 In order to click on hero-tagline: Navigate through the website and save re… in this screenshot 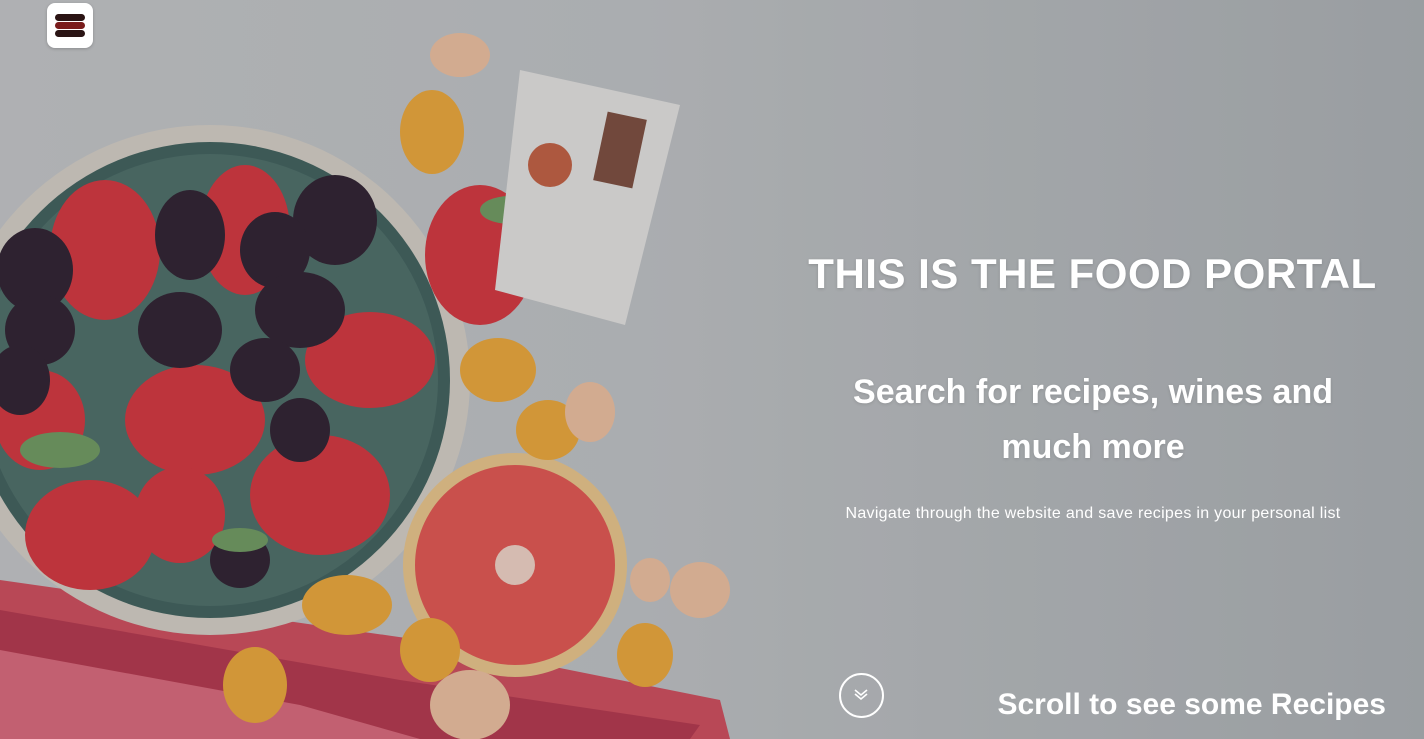, I will do `click(1093, 513)`.